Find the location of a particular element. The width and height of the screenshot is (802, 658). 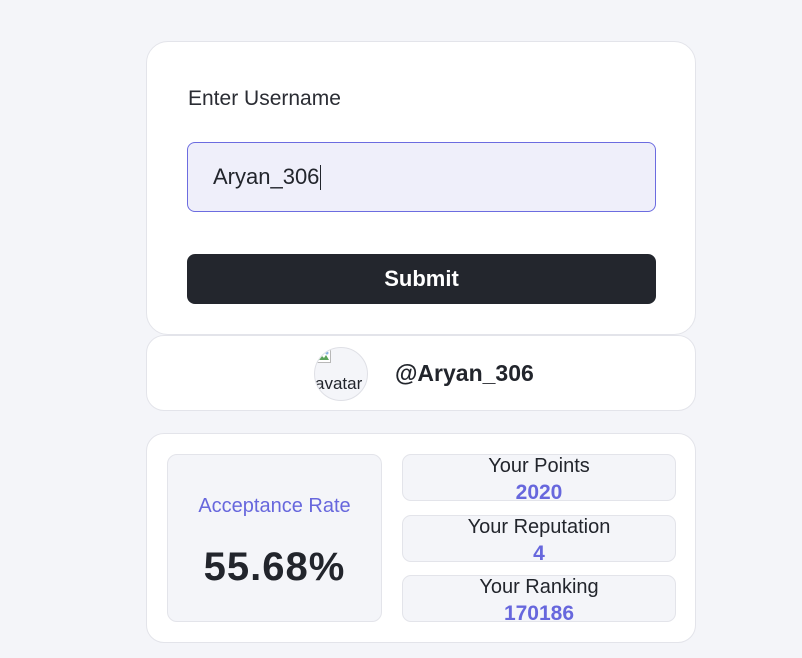

profile-card: avatar @Aryan_306 is located at coordinates (421, 373).